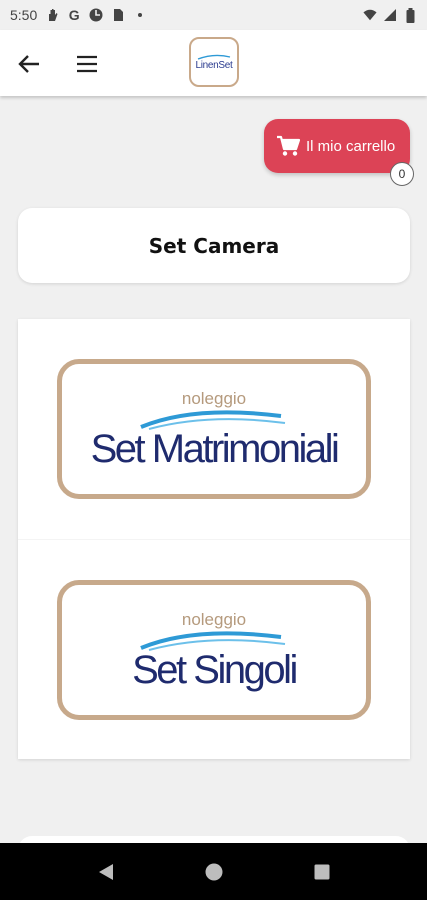 The width and height of the screenshot is (427, 900). I want to click on arrow-left-icon, so click(28, 64).